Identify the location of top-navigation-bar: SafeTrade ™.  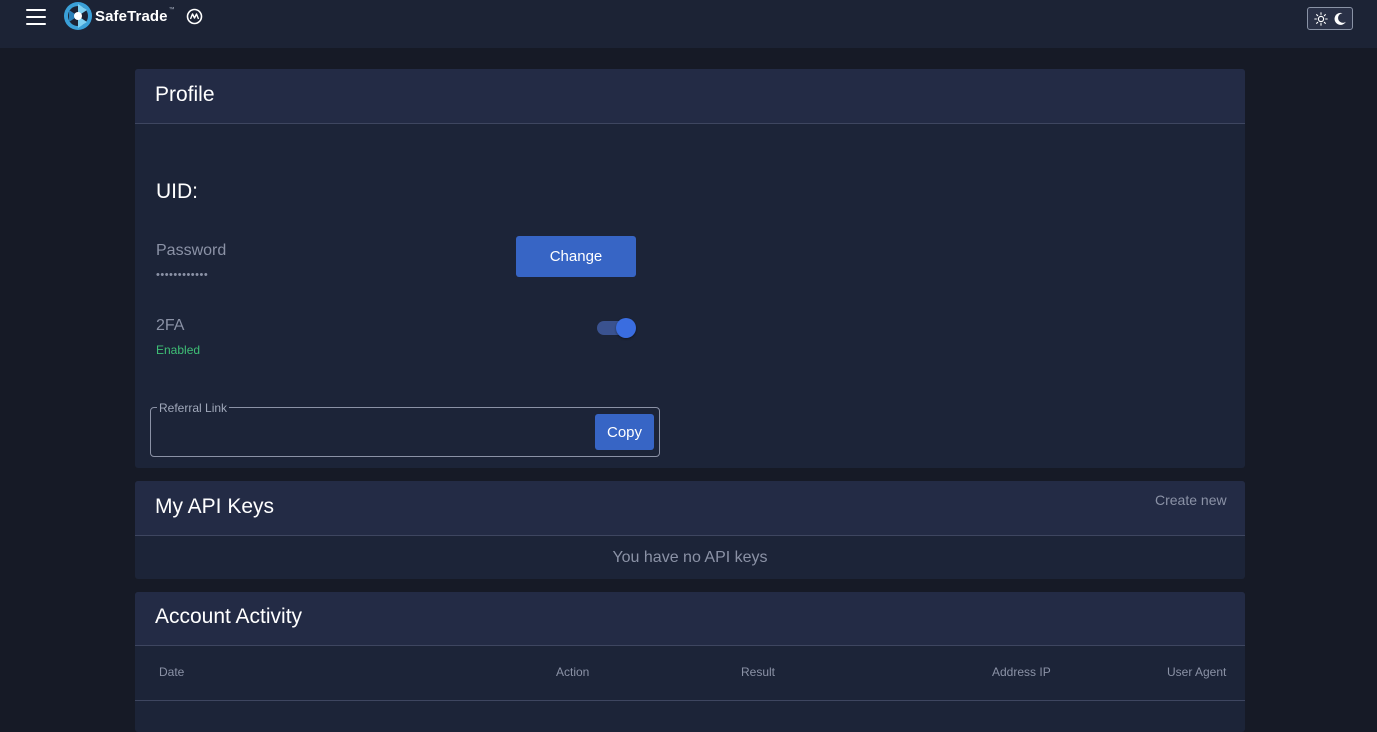
(688, 24).